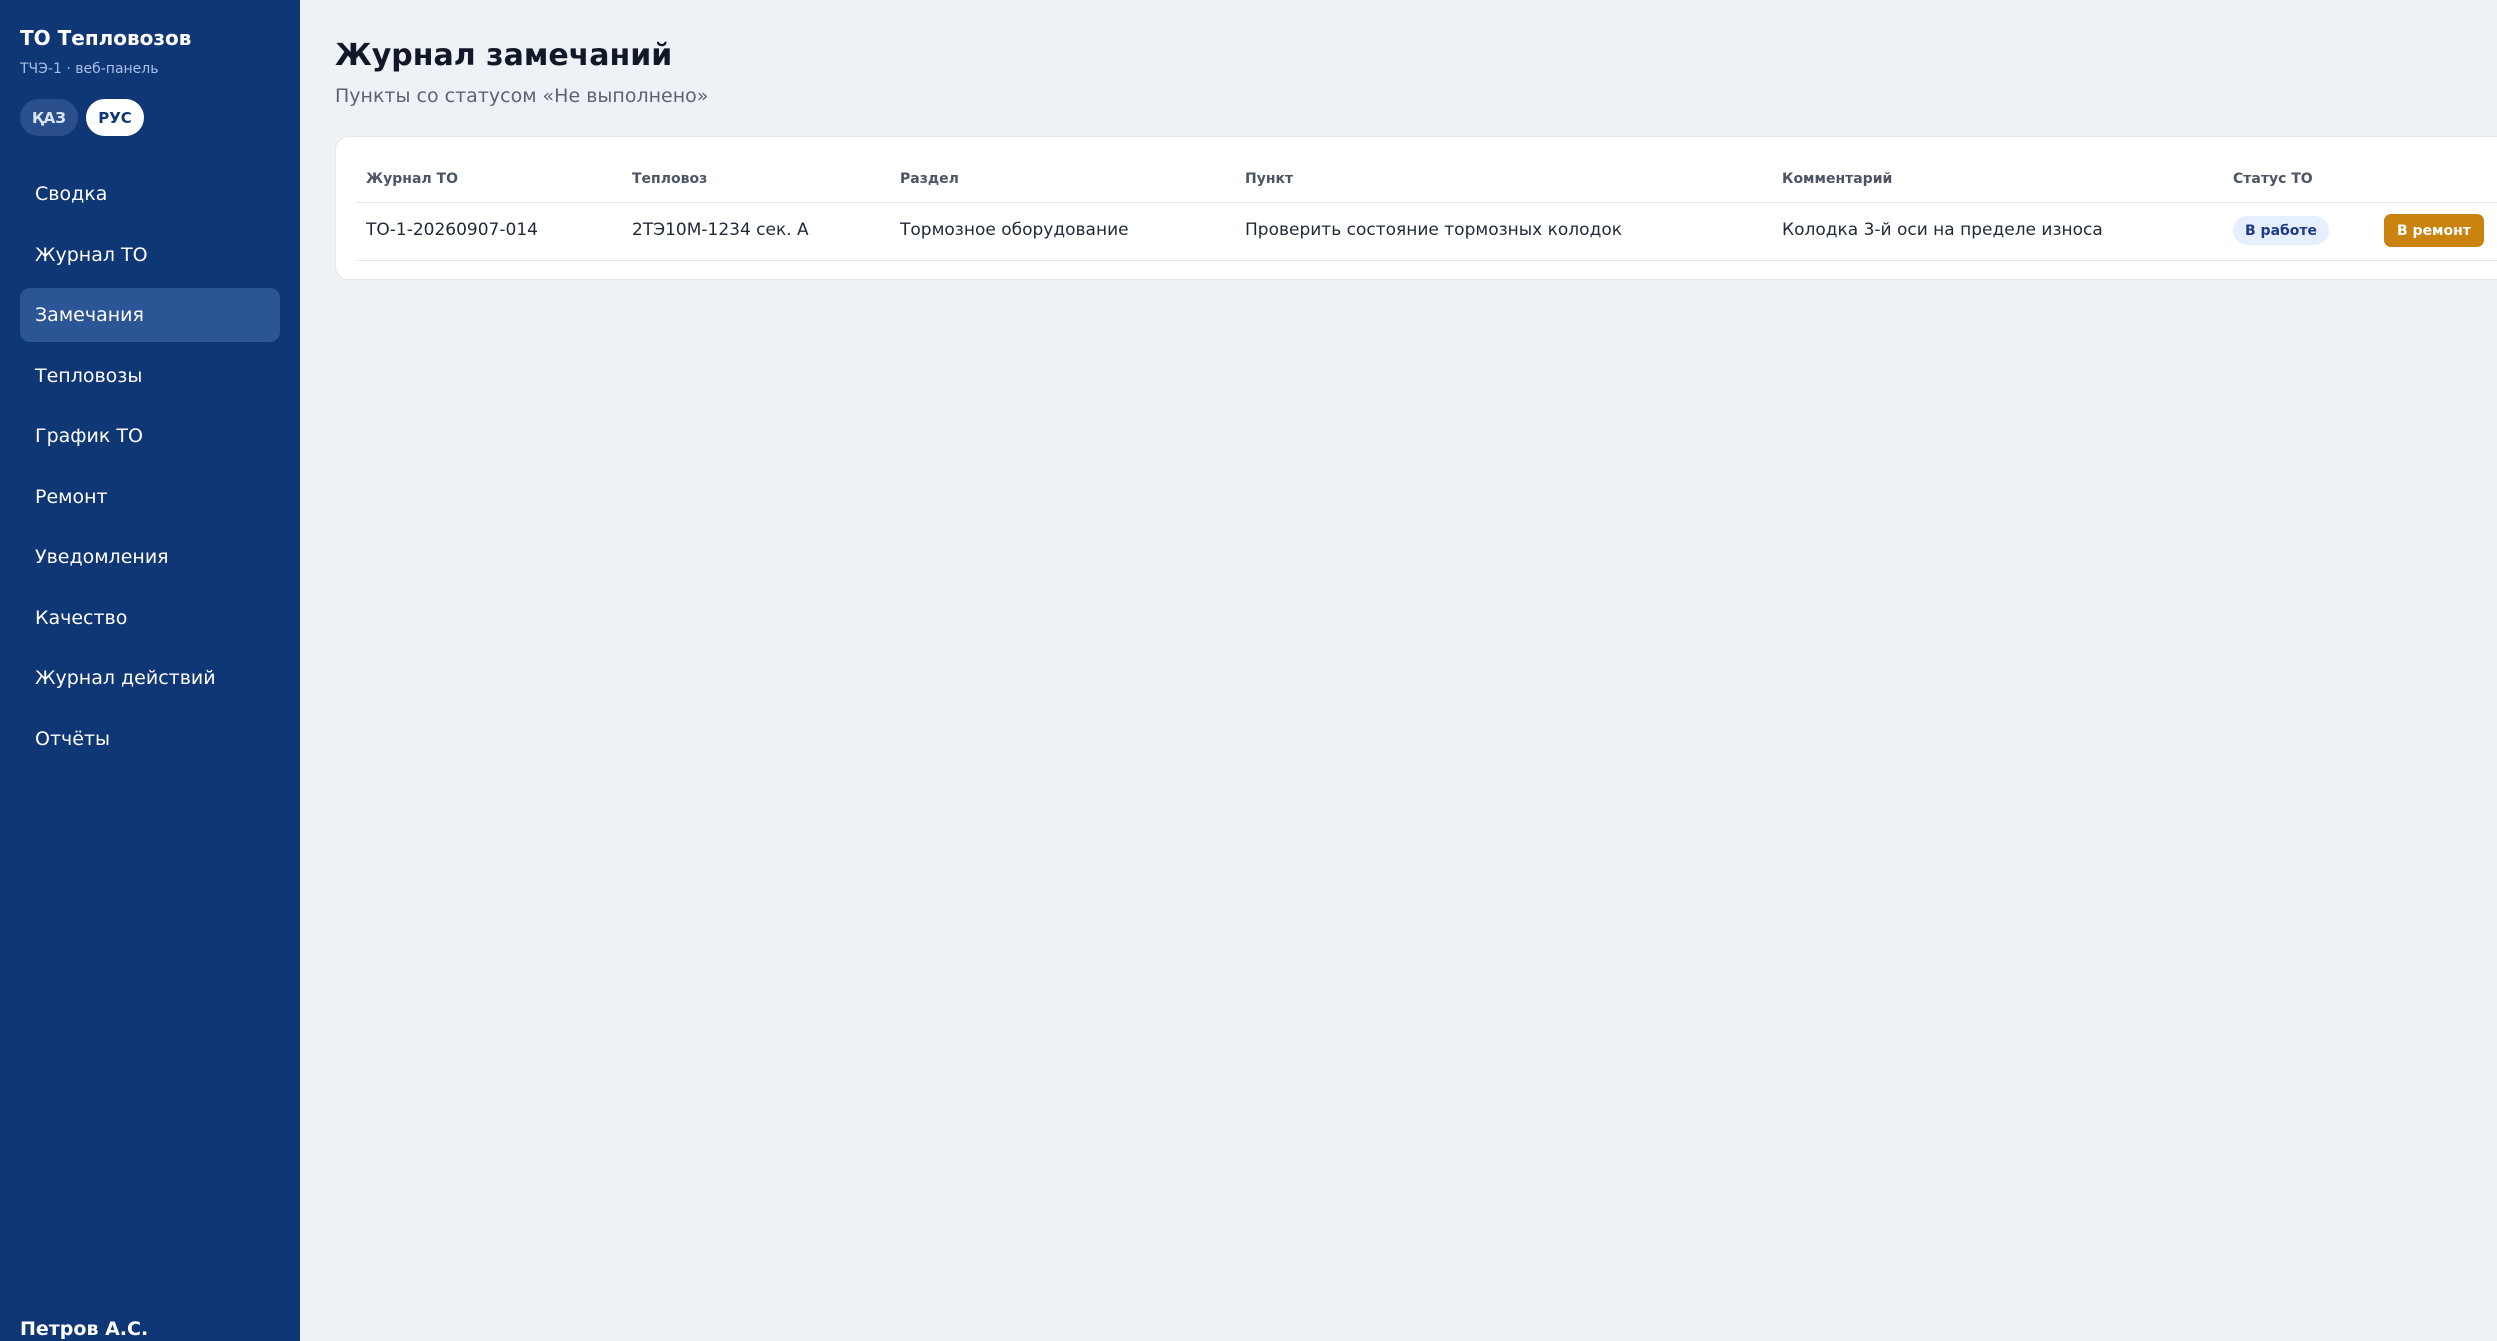 Image resolution: width=2497 pixels, height=1341 pixels. Describe the element at coordinates (1014, 230) in the screenshot. I see `cell-section: Тормозное оборудование` at that location.